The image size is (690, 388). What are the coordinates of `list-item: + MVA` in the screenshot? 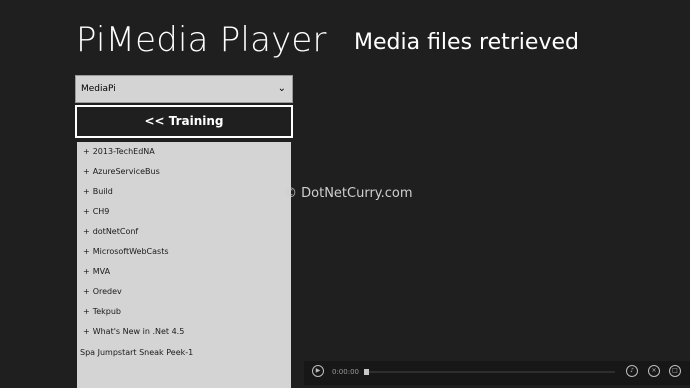 It's located at (96, 272).